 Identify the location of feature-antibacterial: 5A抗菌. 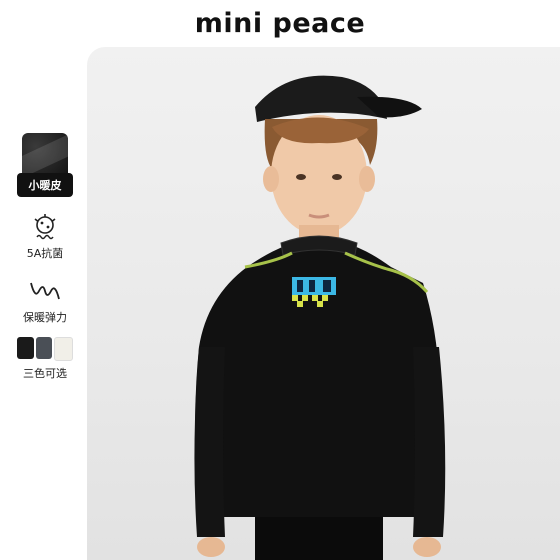
(45, 236).